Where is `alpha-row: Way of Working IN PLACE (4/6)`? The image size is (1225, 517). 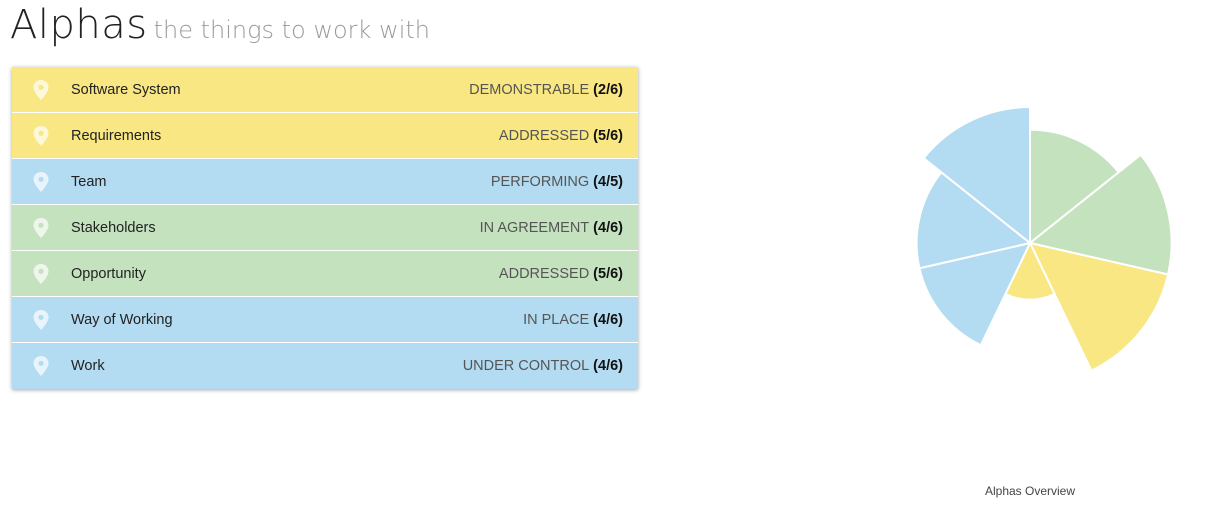 alpha-row: Way of Working IN PLACE (4/6) is located at coordinates (325, 320).